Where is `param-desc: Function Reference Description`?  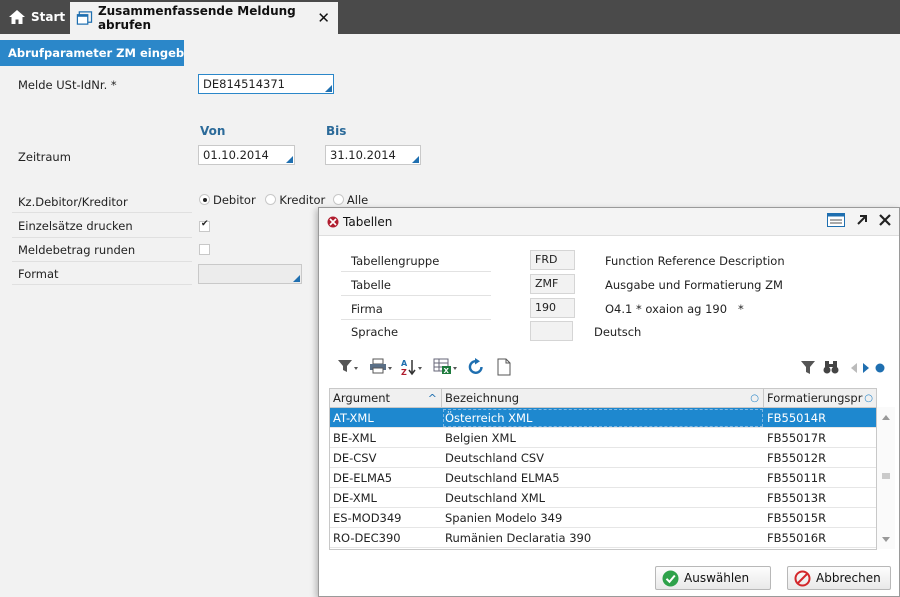
param-desc: Function Reference Description is located at coordinates (695, 261).